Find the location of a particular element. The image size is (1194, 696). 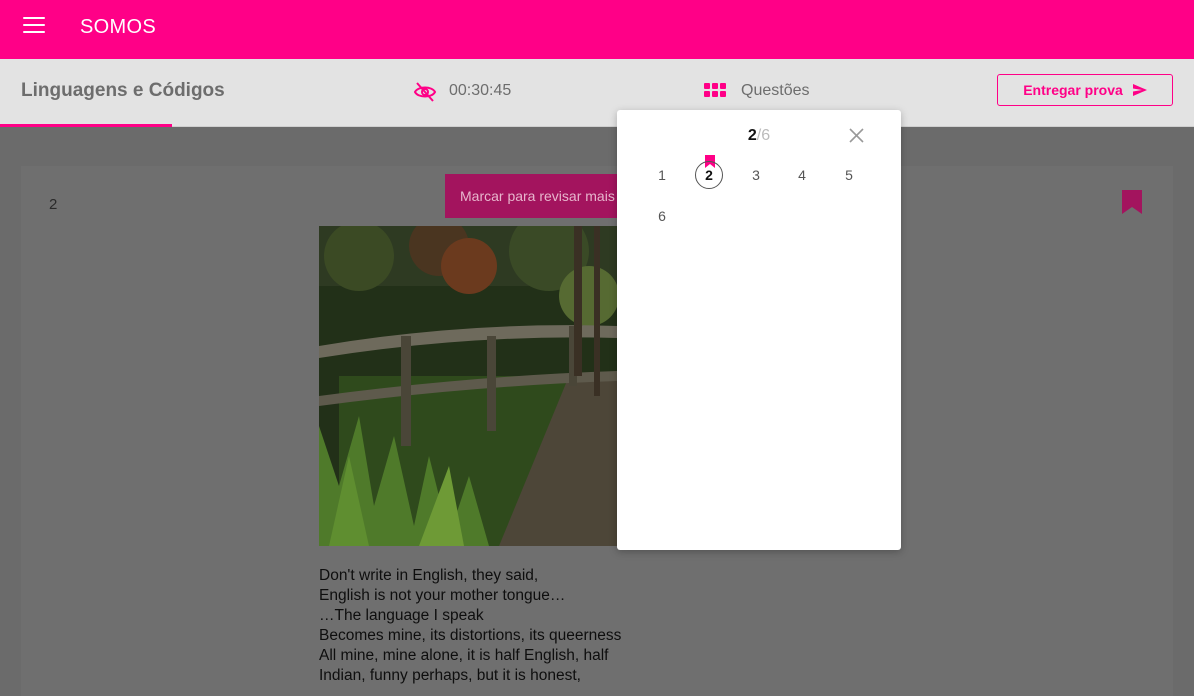

mark-for-review-button: Marcar para revisar mais tarde is located at coordinates (537, 196).